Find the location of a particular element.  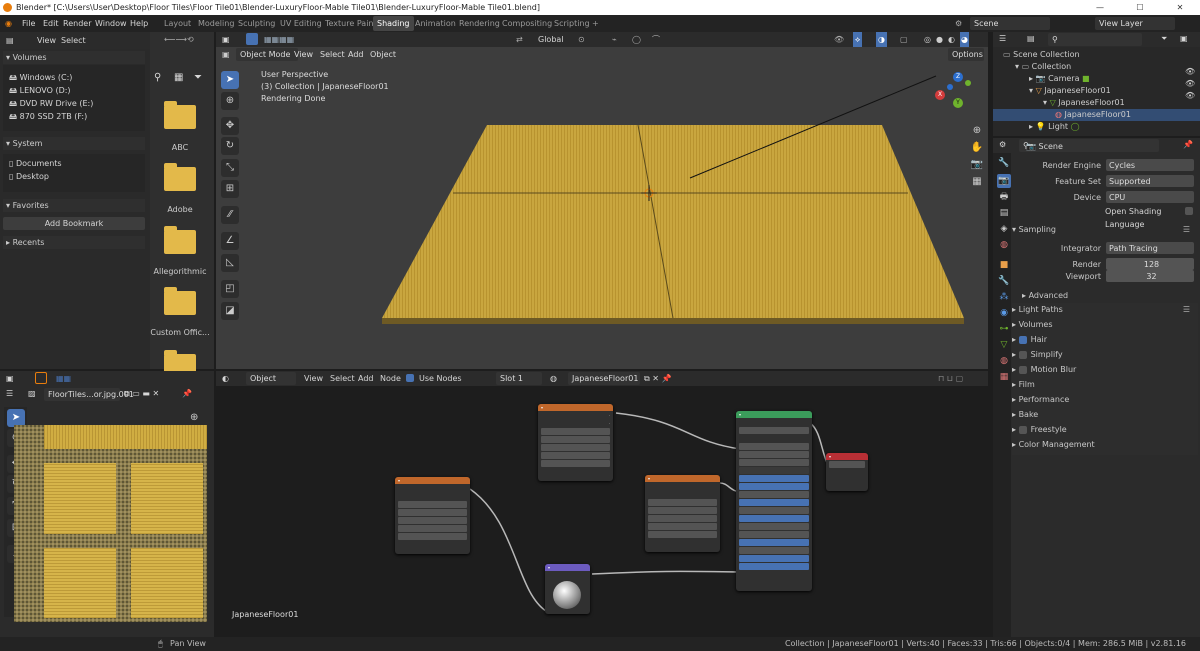

color-management-section: ▸ Color Management is located at coordinates (1105, 445).